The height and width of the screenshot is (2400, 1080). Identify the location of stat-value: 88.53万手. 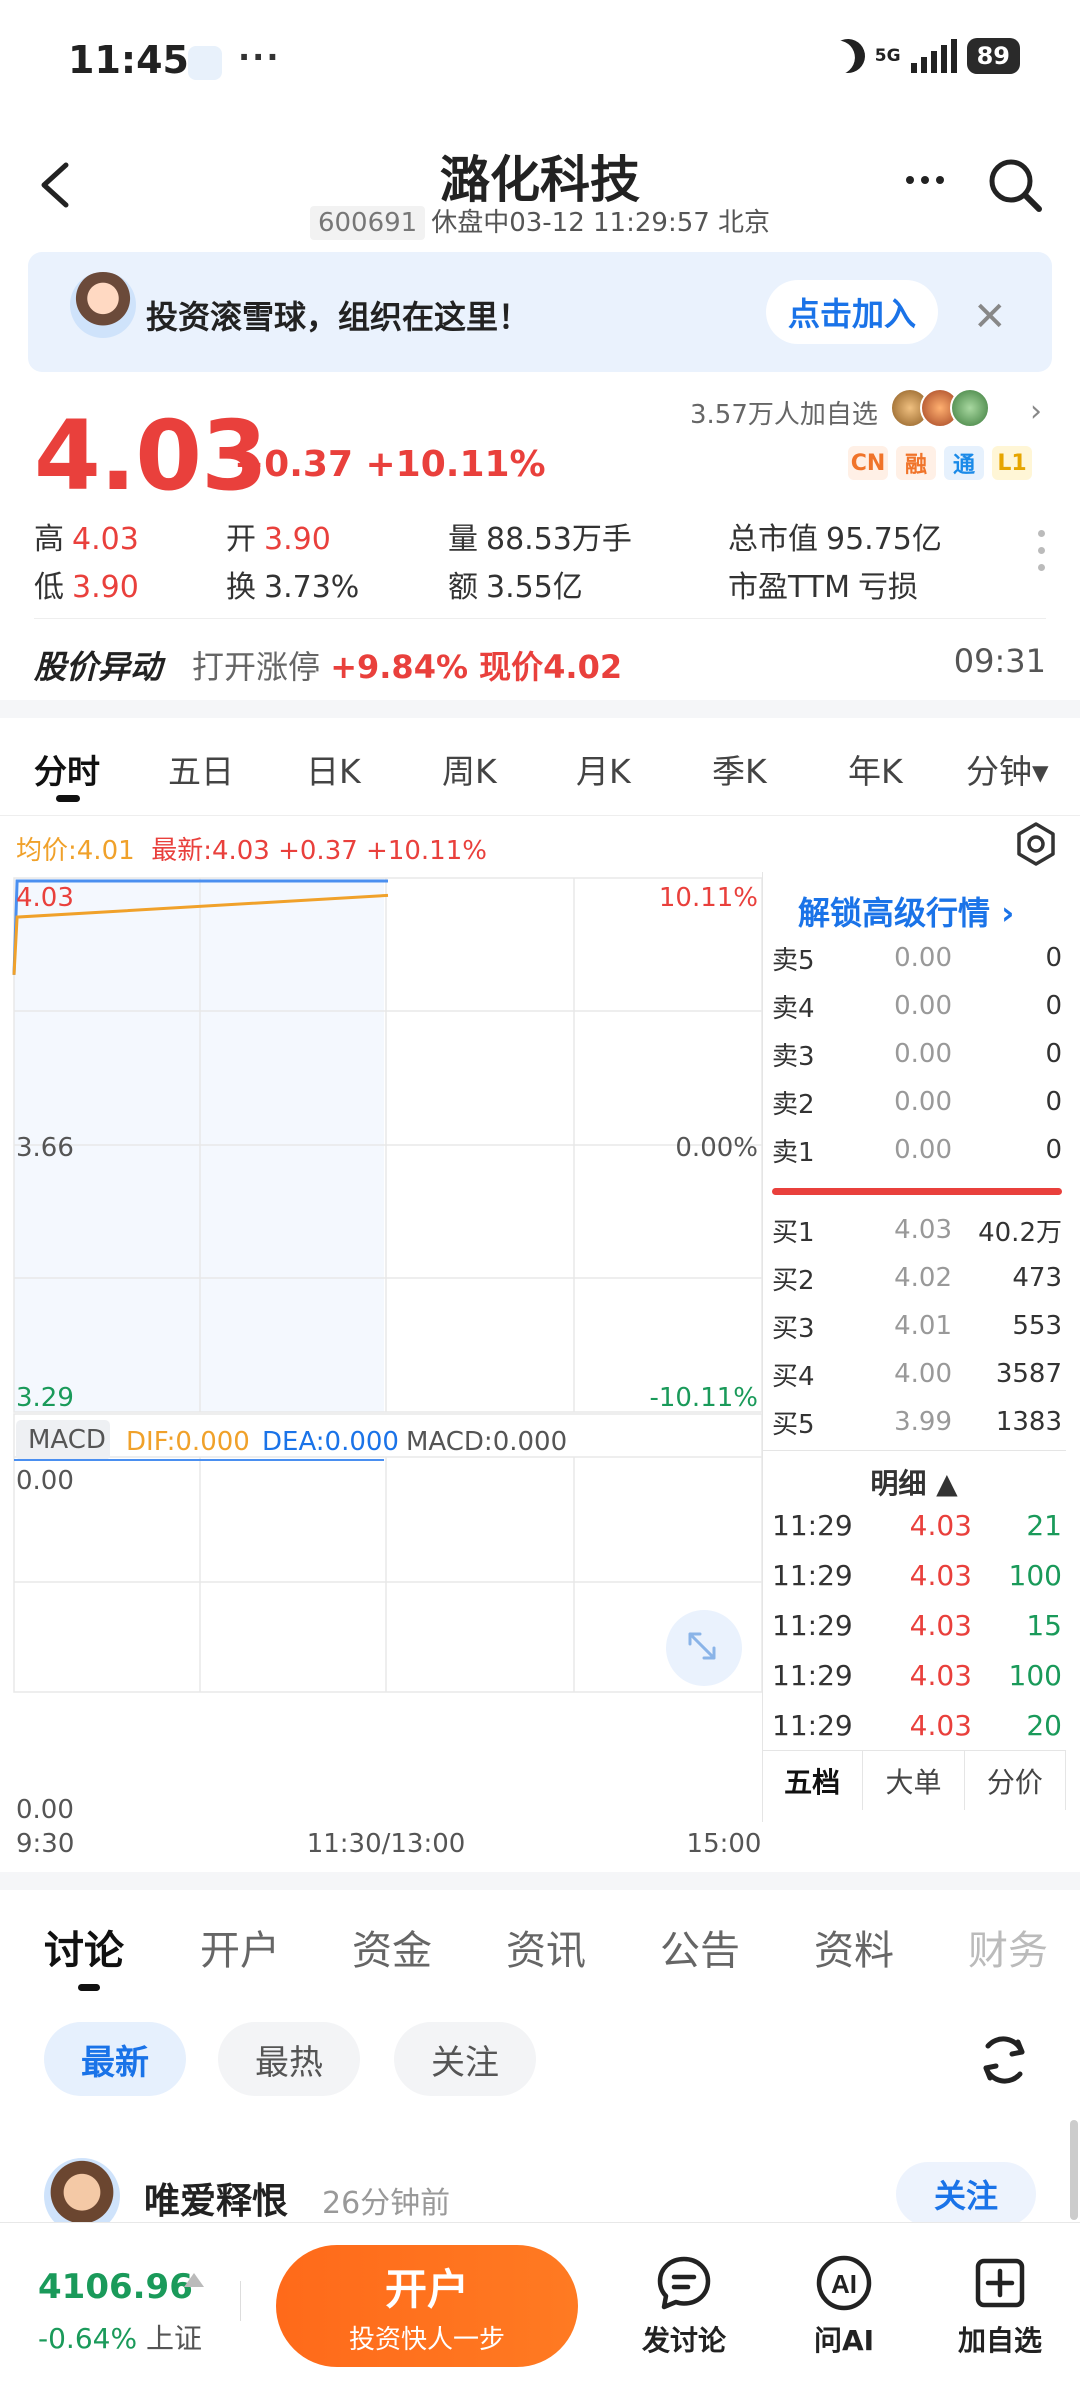
(559, 539).